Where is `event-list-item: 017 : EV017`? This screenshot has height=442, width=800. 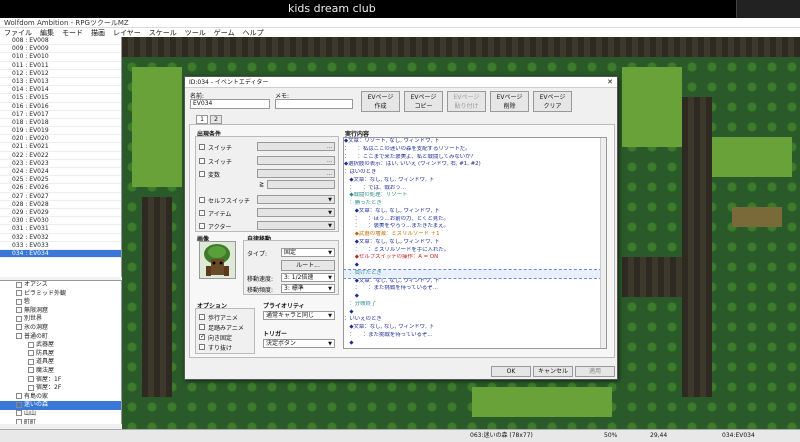 event-list-item: 017 : EV017 is located at coordinates (60, 115).